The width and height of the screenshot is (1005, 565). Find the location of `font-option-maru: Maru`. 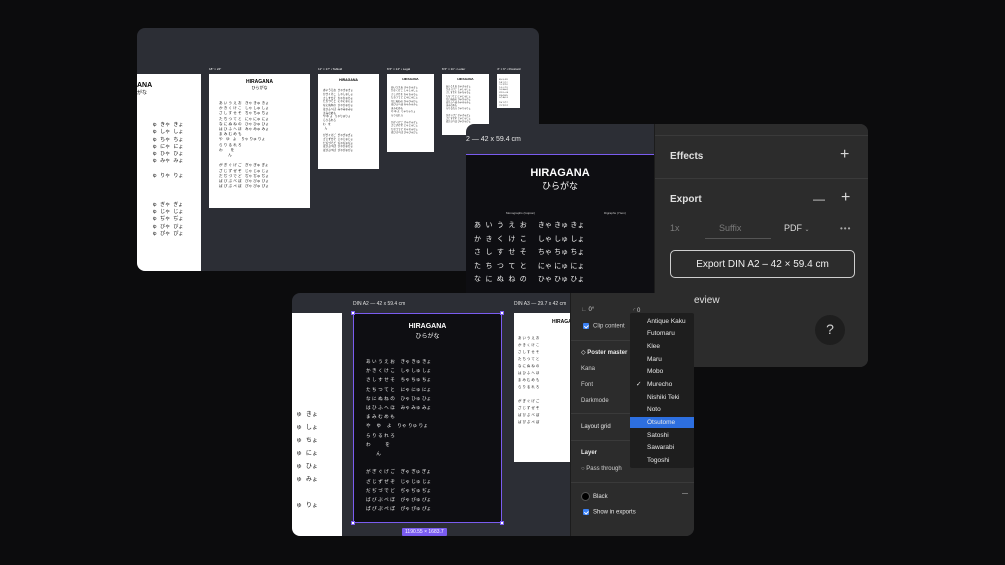

font-option-maru: Maru is located at coordinates (662, 359).